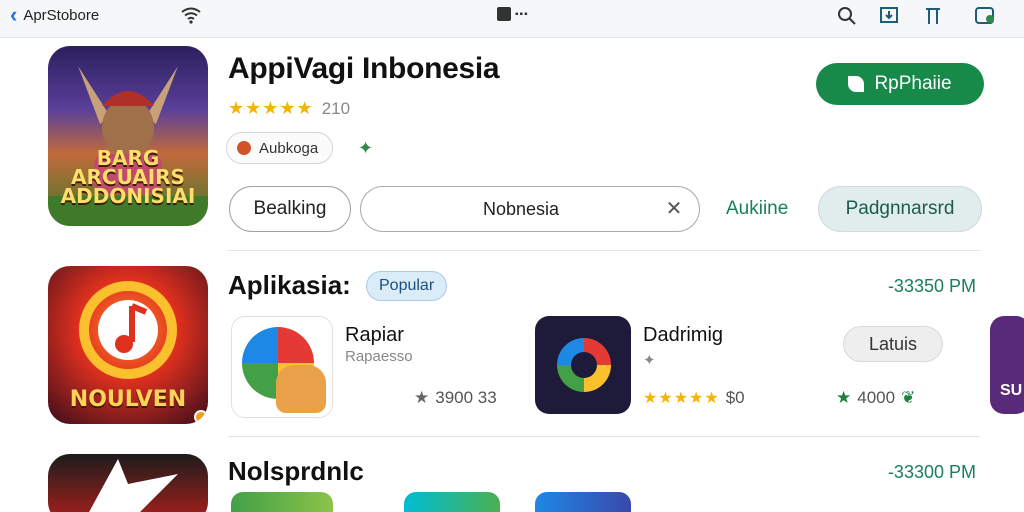  Describe the element at coordinates (889, 16) in the screenshot. I see `bookmark-icon` at that location.